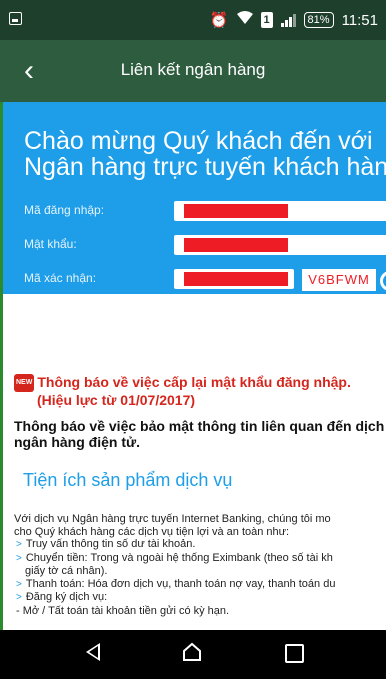 The width and height of the screenshot is (386, 679). I want to click on password-input, so click(280, 245).